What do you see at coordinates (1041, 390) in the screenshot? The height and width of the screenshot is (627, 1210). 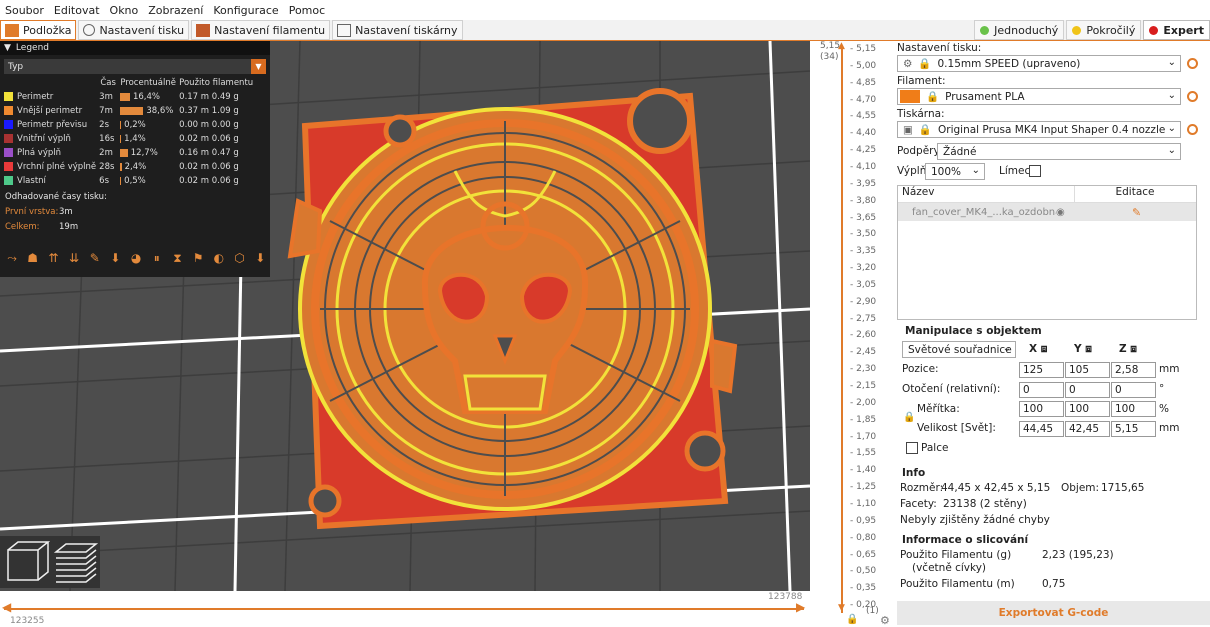 I see `rotation-x-input: 0` at bounding box center [1041, 390].